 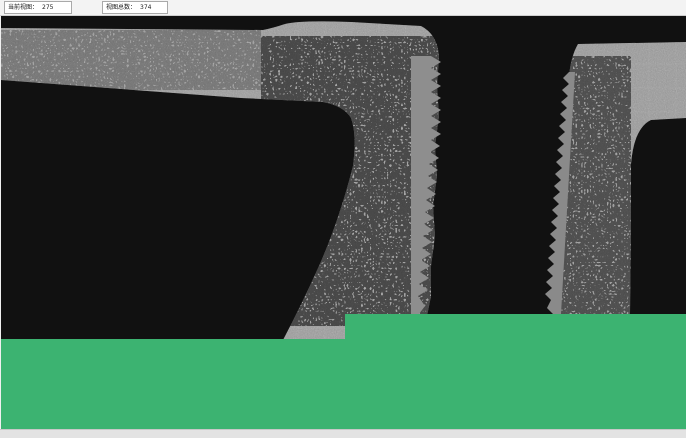 I want to click on total-views-field: 视图总数： 374, so click(x=135, y=7).